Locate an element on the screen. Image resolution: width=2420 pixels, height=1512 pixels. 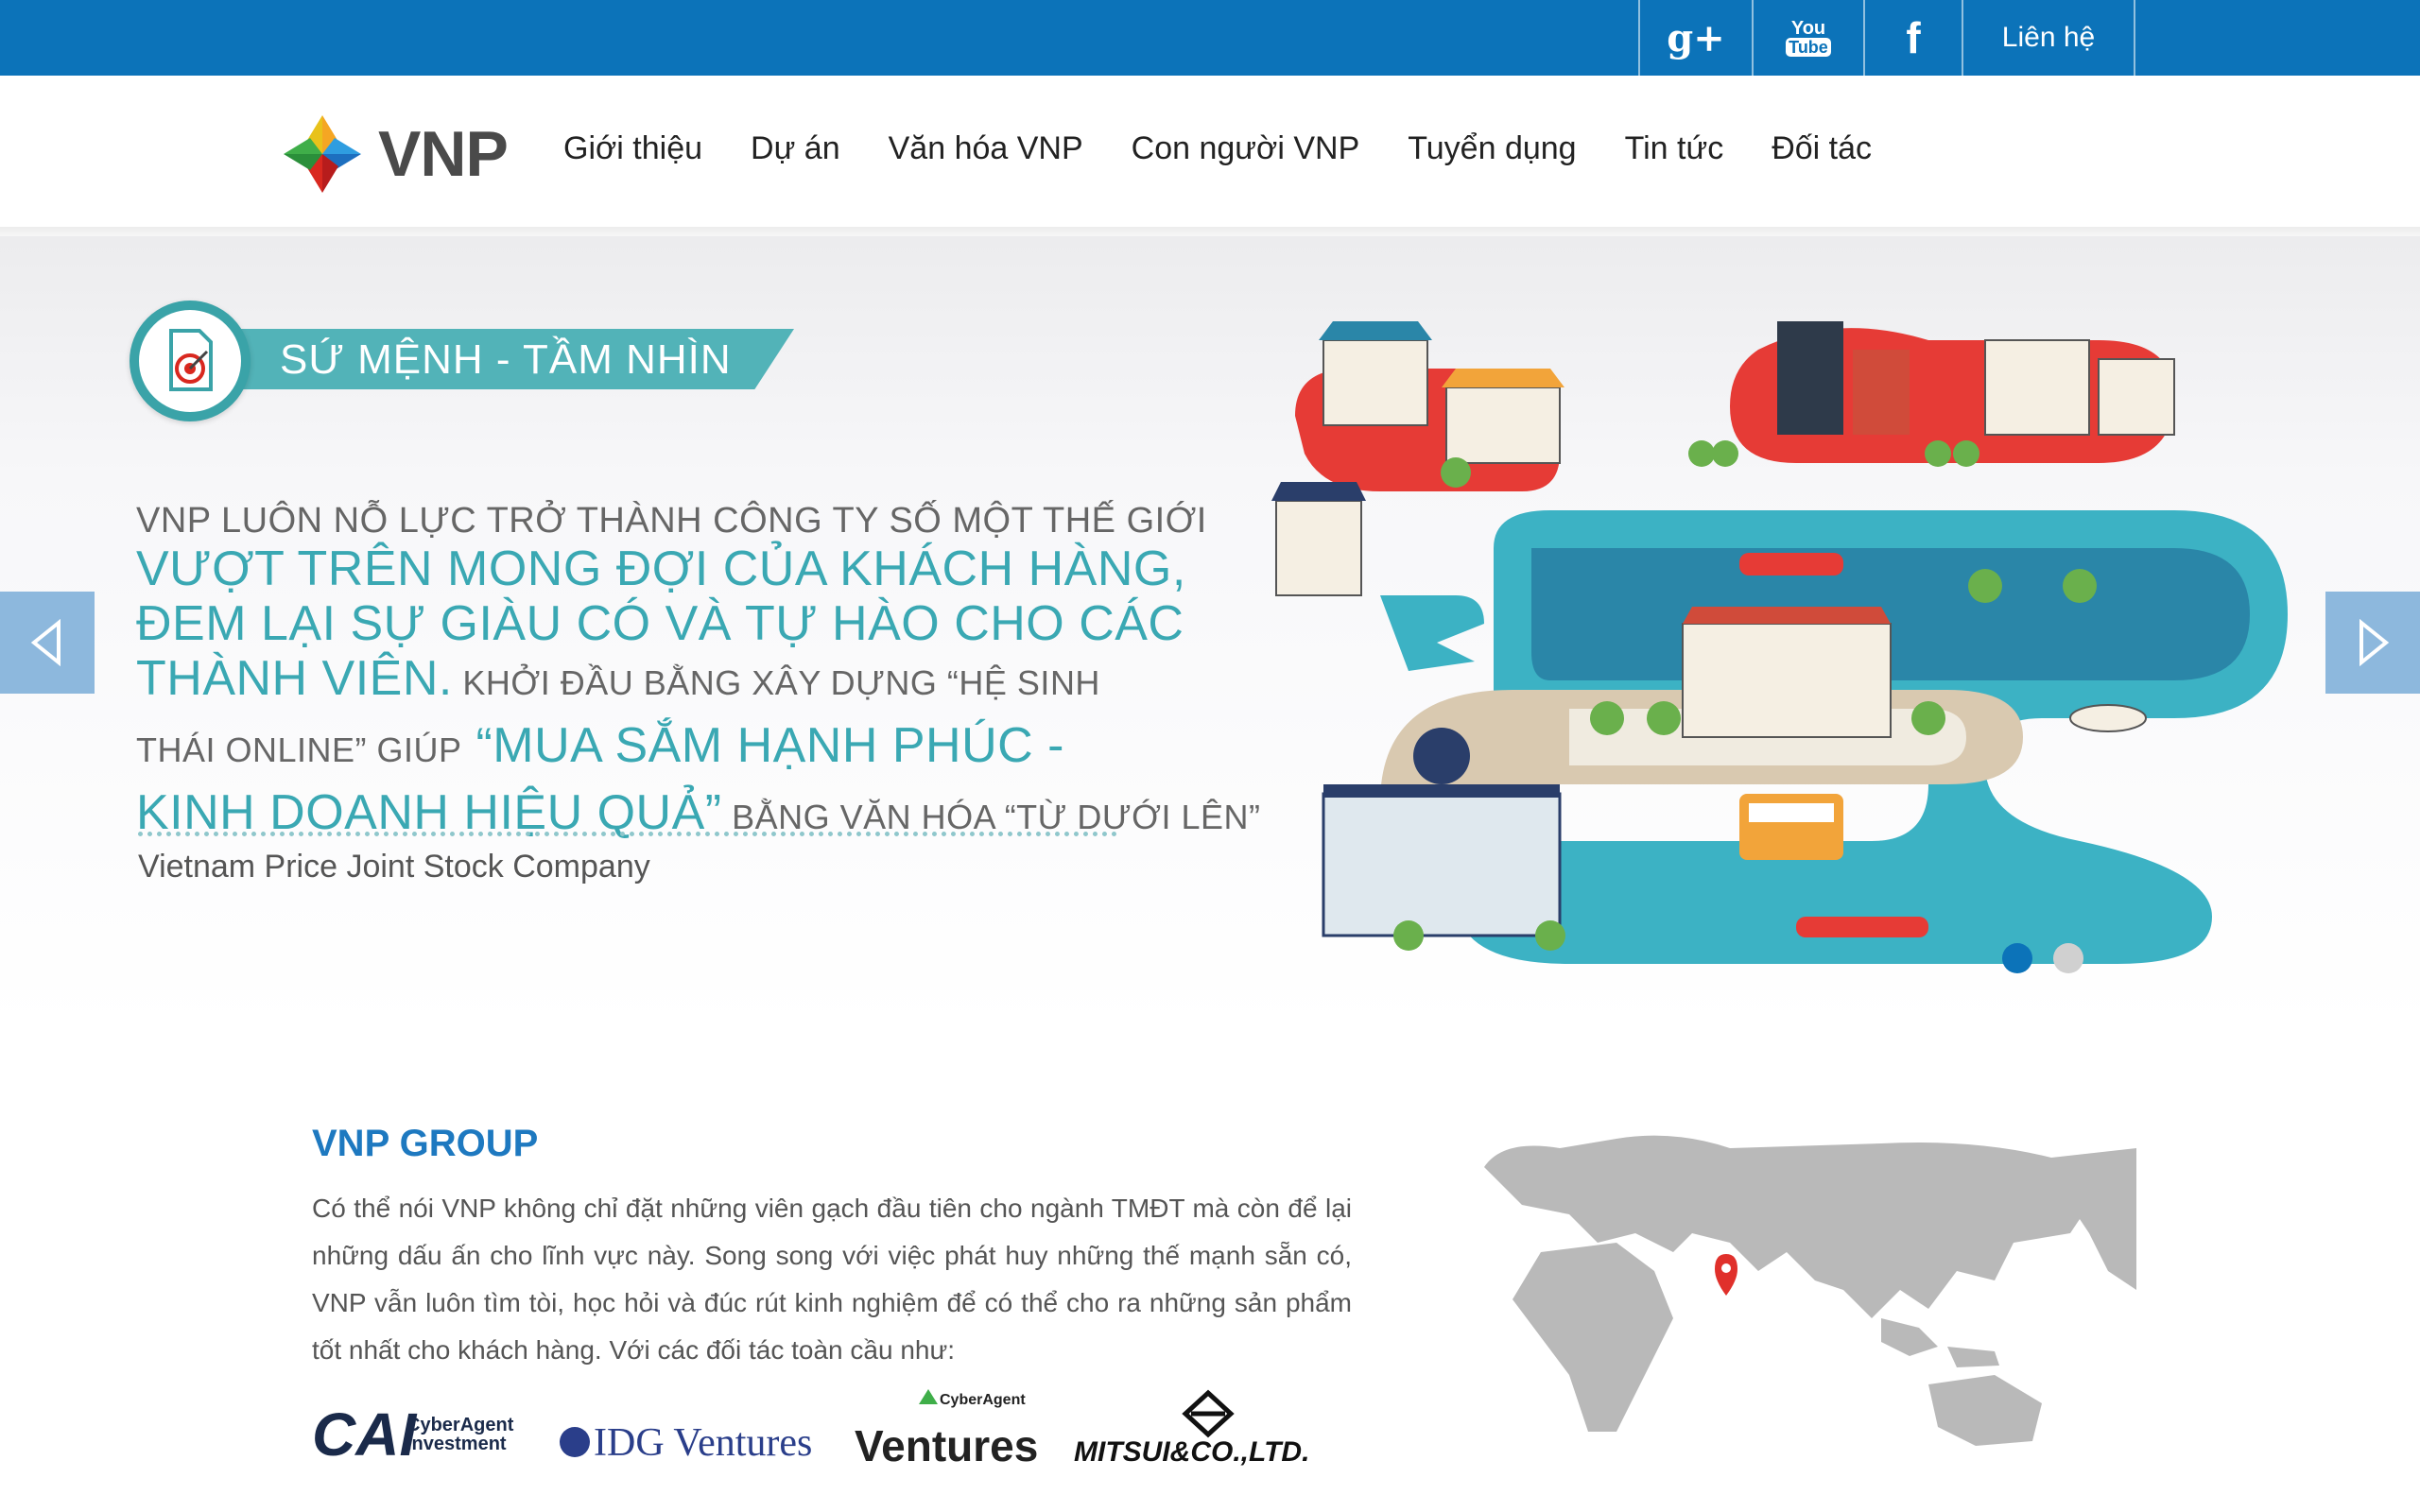
facebook-icon: f is located at coordinates (1914, 37).